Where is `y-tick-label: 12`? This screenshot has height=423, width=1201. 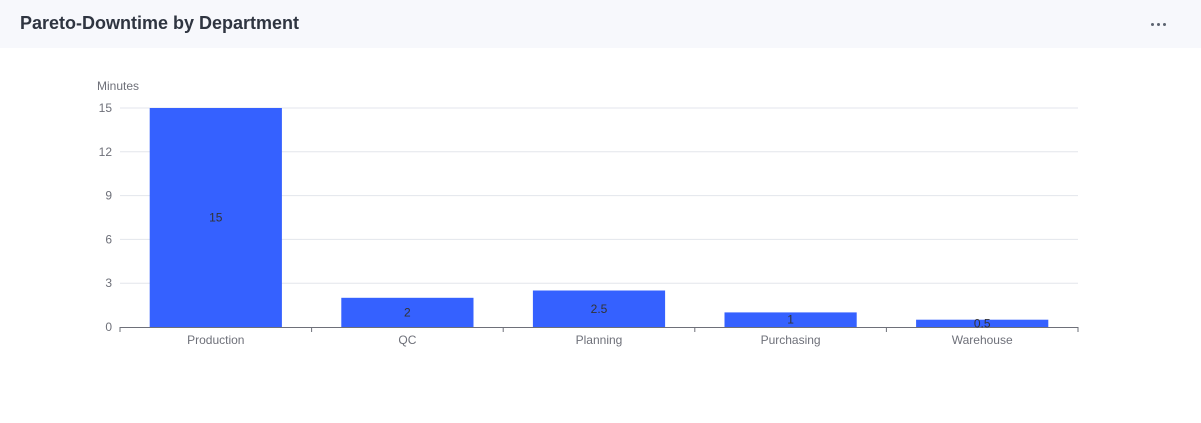 y-tick-label: 12 is located at coordinates (106, 152).